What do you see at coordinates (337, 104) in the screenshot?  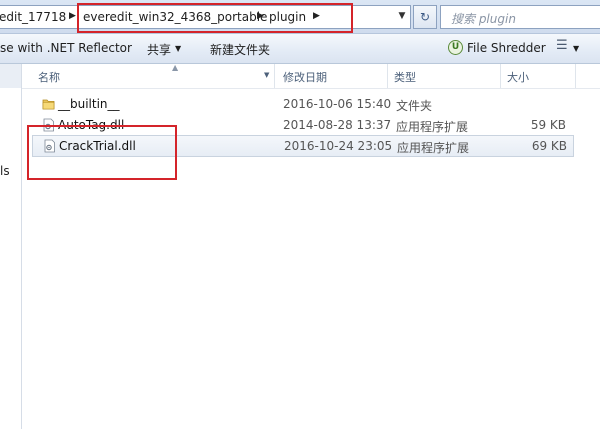 I see `file-date: 2016-10-06 15:40` at bounding box center [337, 104].